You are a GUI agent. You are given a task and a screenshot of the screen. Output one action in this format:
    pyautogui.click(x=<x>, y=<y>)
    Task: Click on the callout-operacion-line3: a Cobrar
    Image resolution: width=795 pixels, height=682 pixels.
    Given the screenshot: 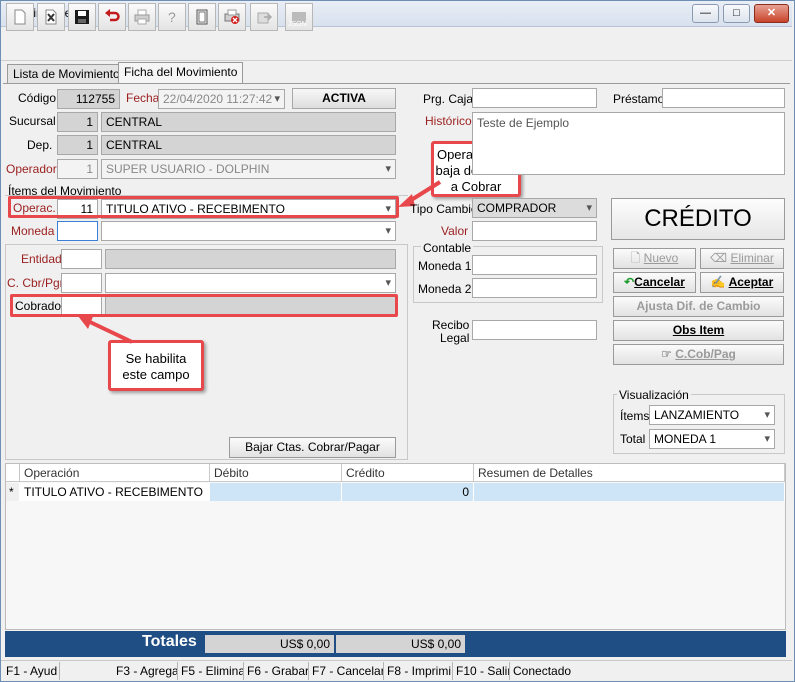 What is the action you would take?
    pyautogui.click(x=476, y=186)
    